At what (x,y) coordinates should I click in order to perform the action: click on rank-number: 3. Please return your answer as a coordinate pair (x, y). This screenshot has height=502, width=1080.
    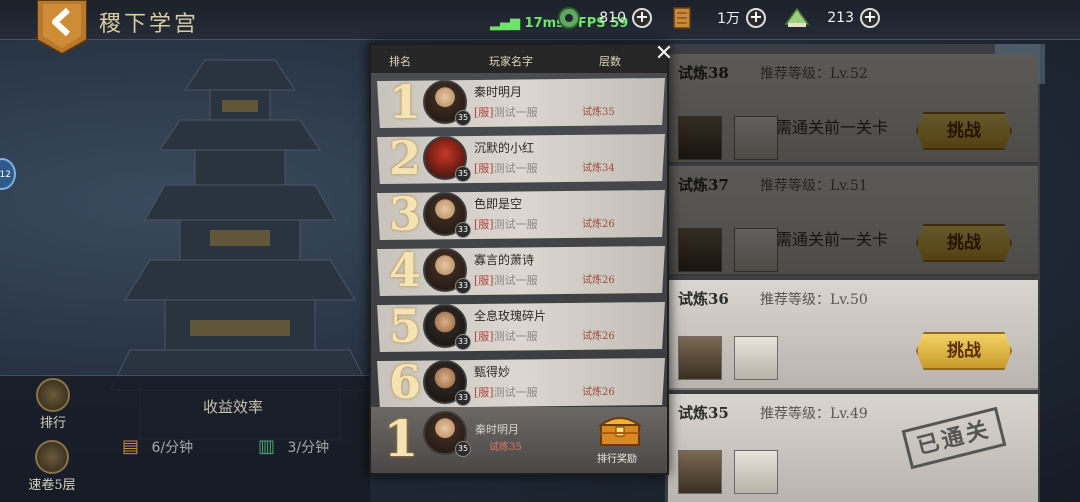
    Looking at the image, I should click on (404, 214).